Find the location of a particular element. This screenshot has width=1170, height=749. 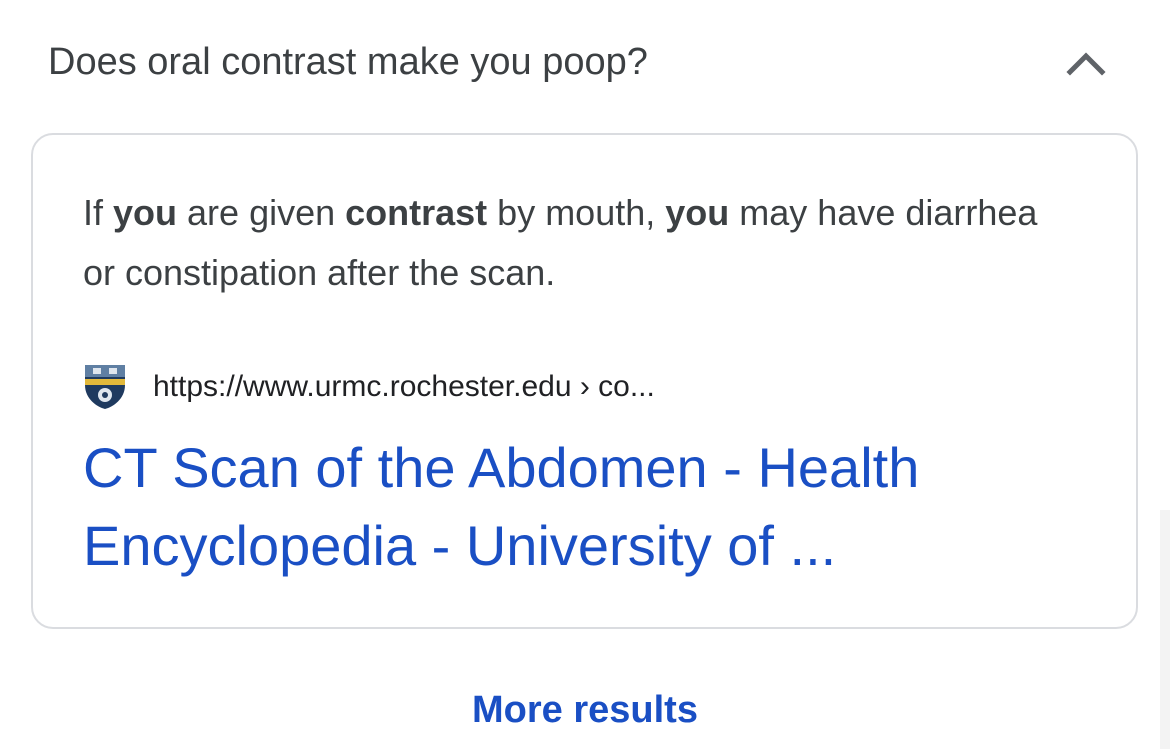

more-results-label: More results is located at coordinates (585, 710).